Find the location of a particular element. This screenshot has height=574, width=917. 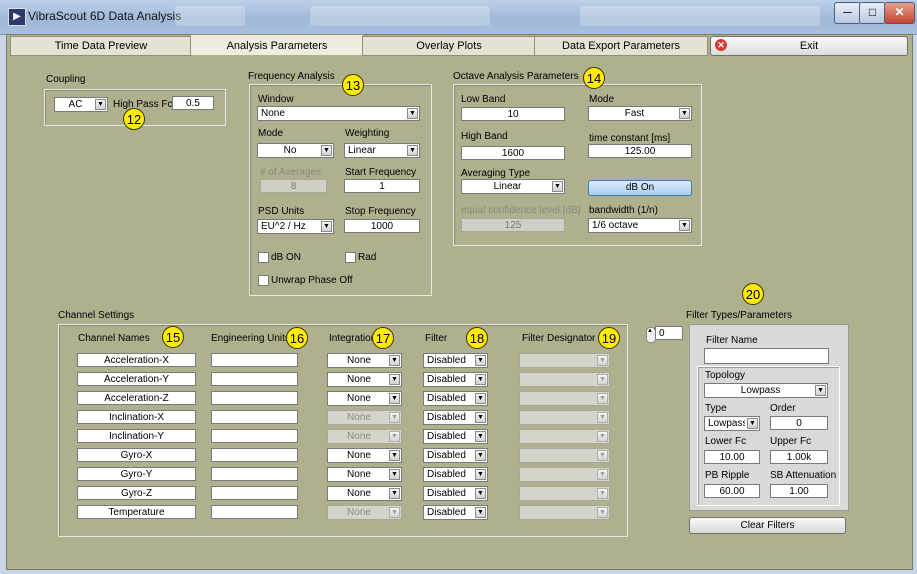

confidence-level-label: equal confidence level [dB] is located at coordinates (521, 210).